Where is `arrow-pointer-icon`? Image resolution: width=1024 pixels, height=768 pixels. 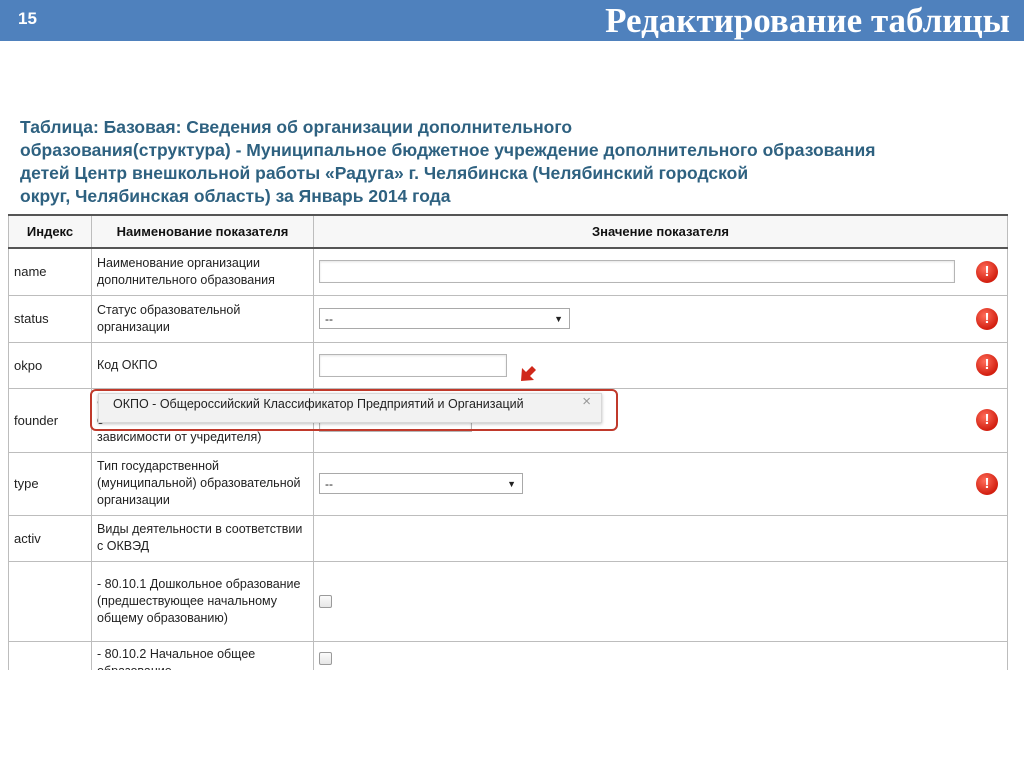
arrow-pointer-icon is located at coordinates (528, 373).